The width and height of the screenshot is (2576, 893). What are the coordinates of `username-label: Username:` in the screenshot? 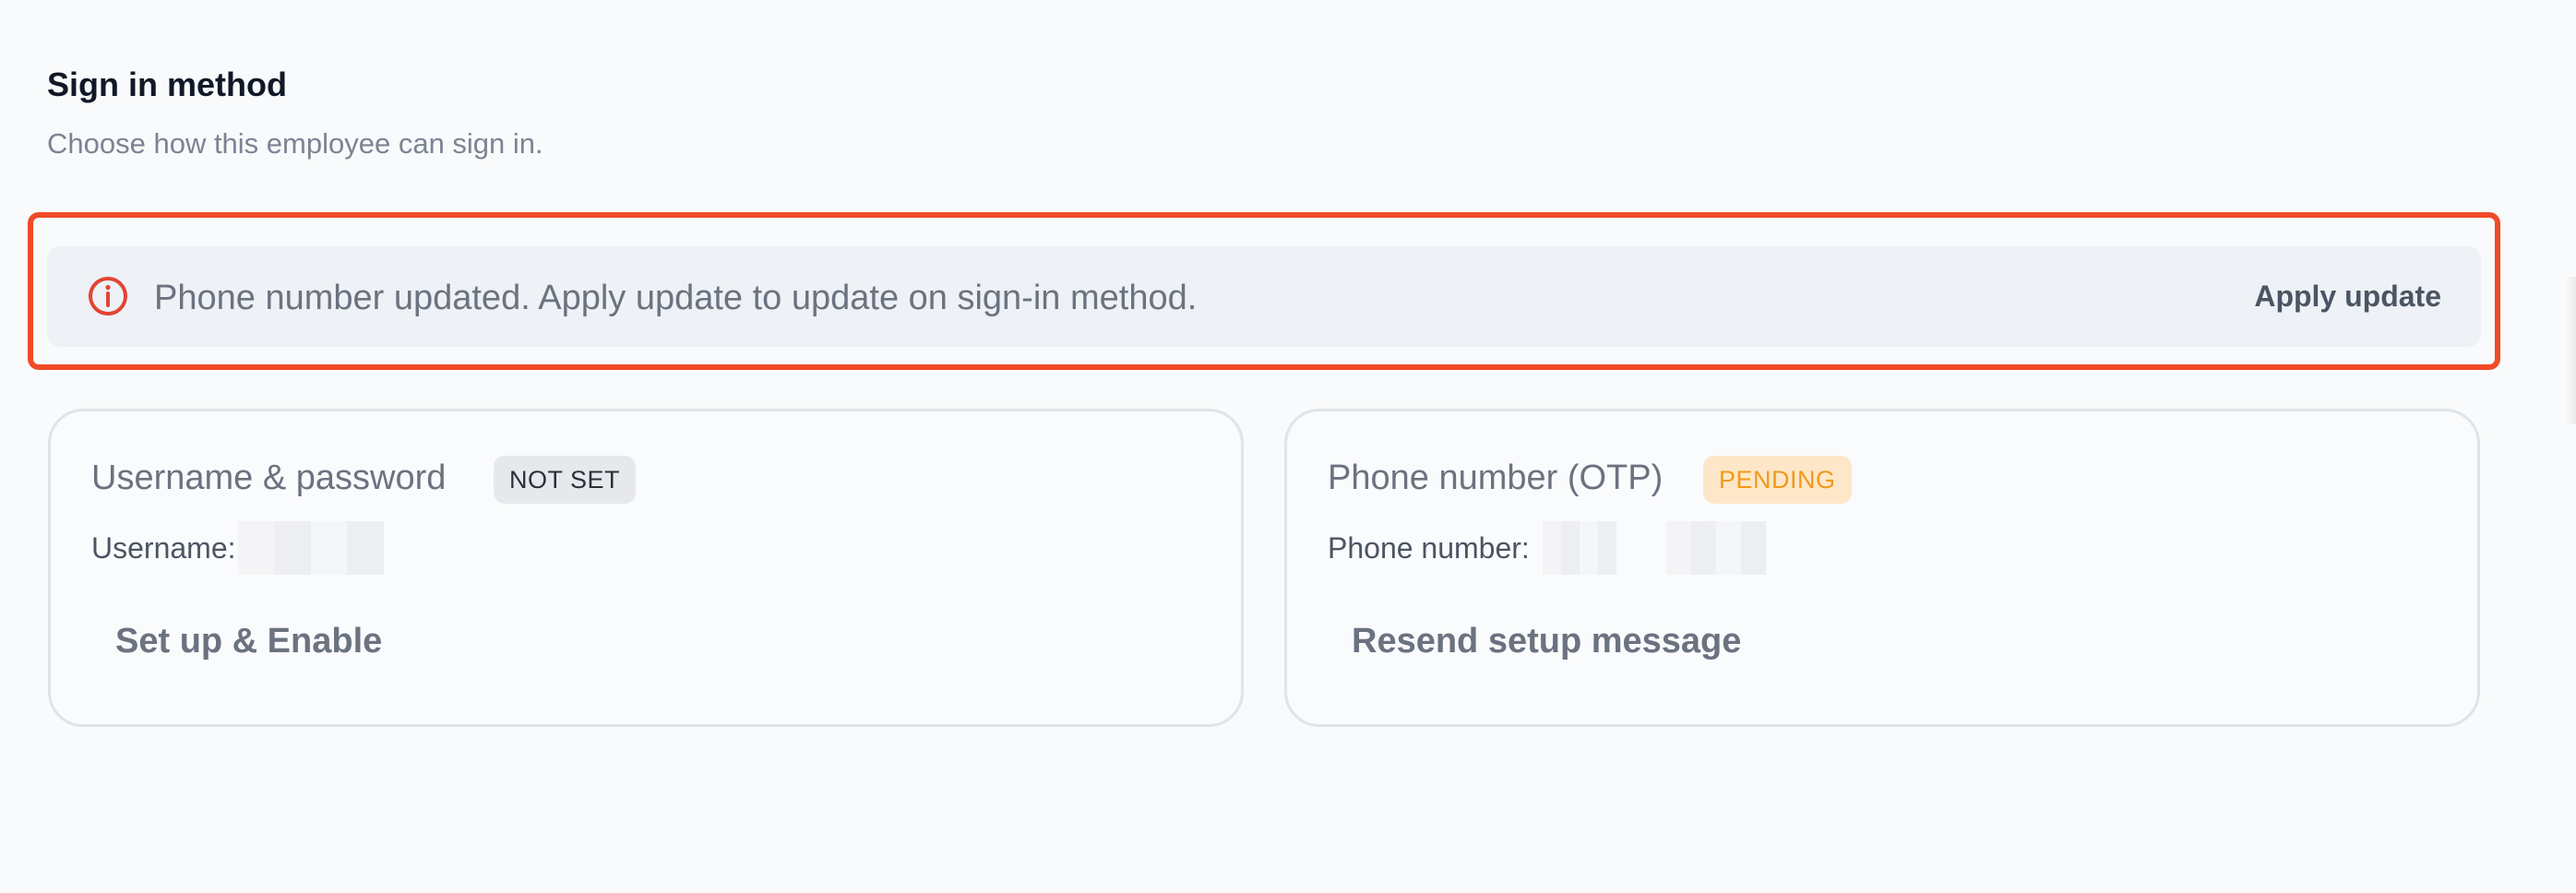 It's located at (164, 547).